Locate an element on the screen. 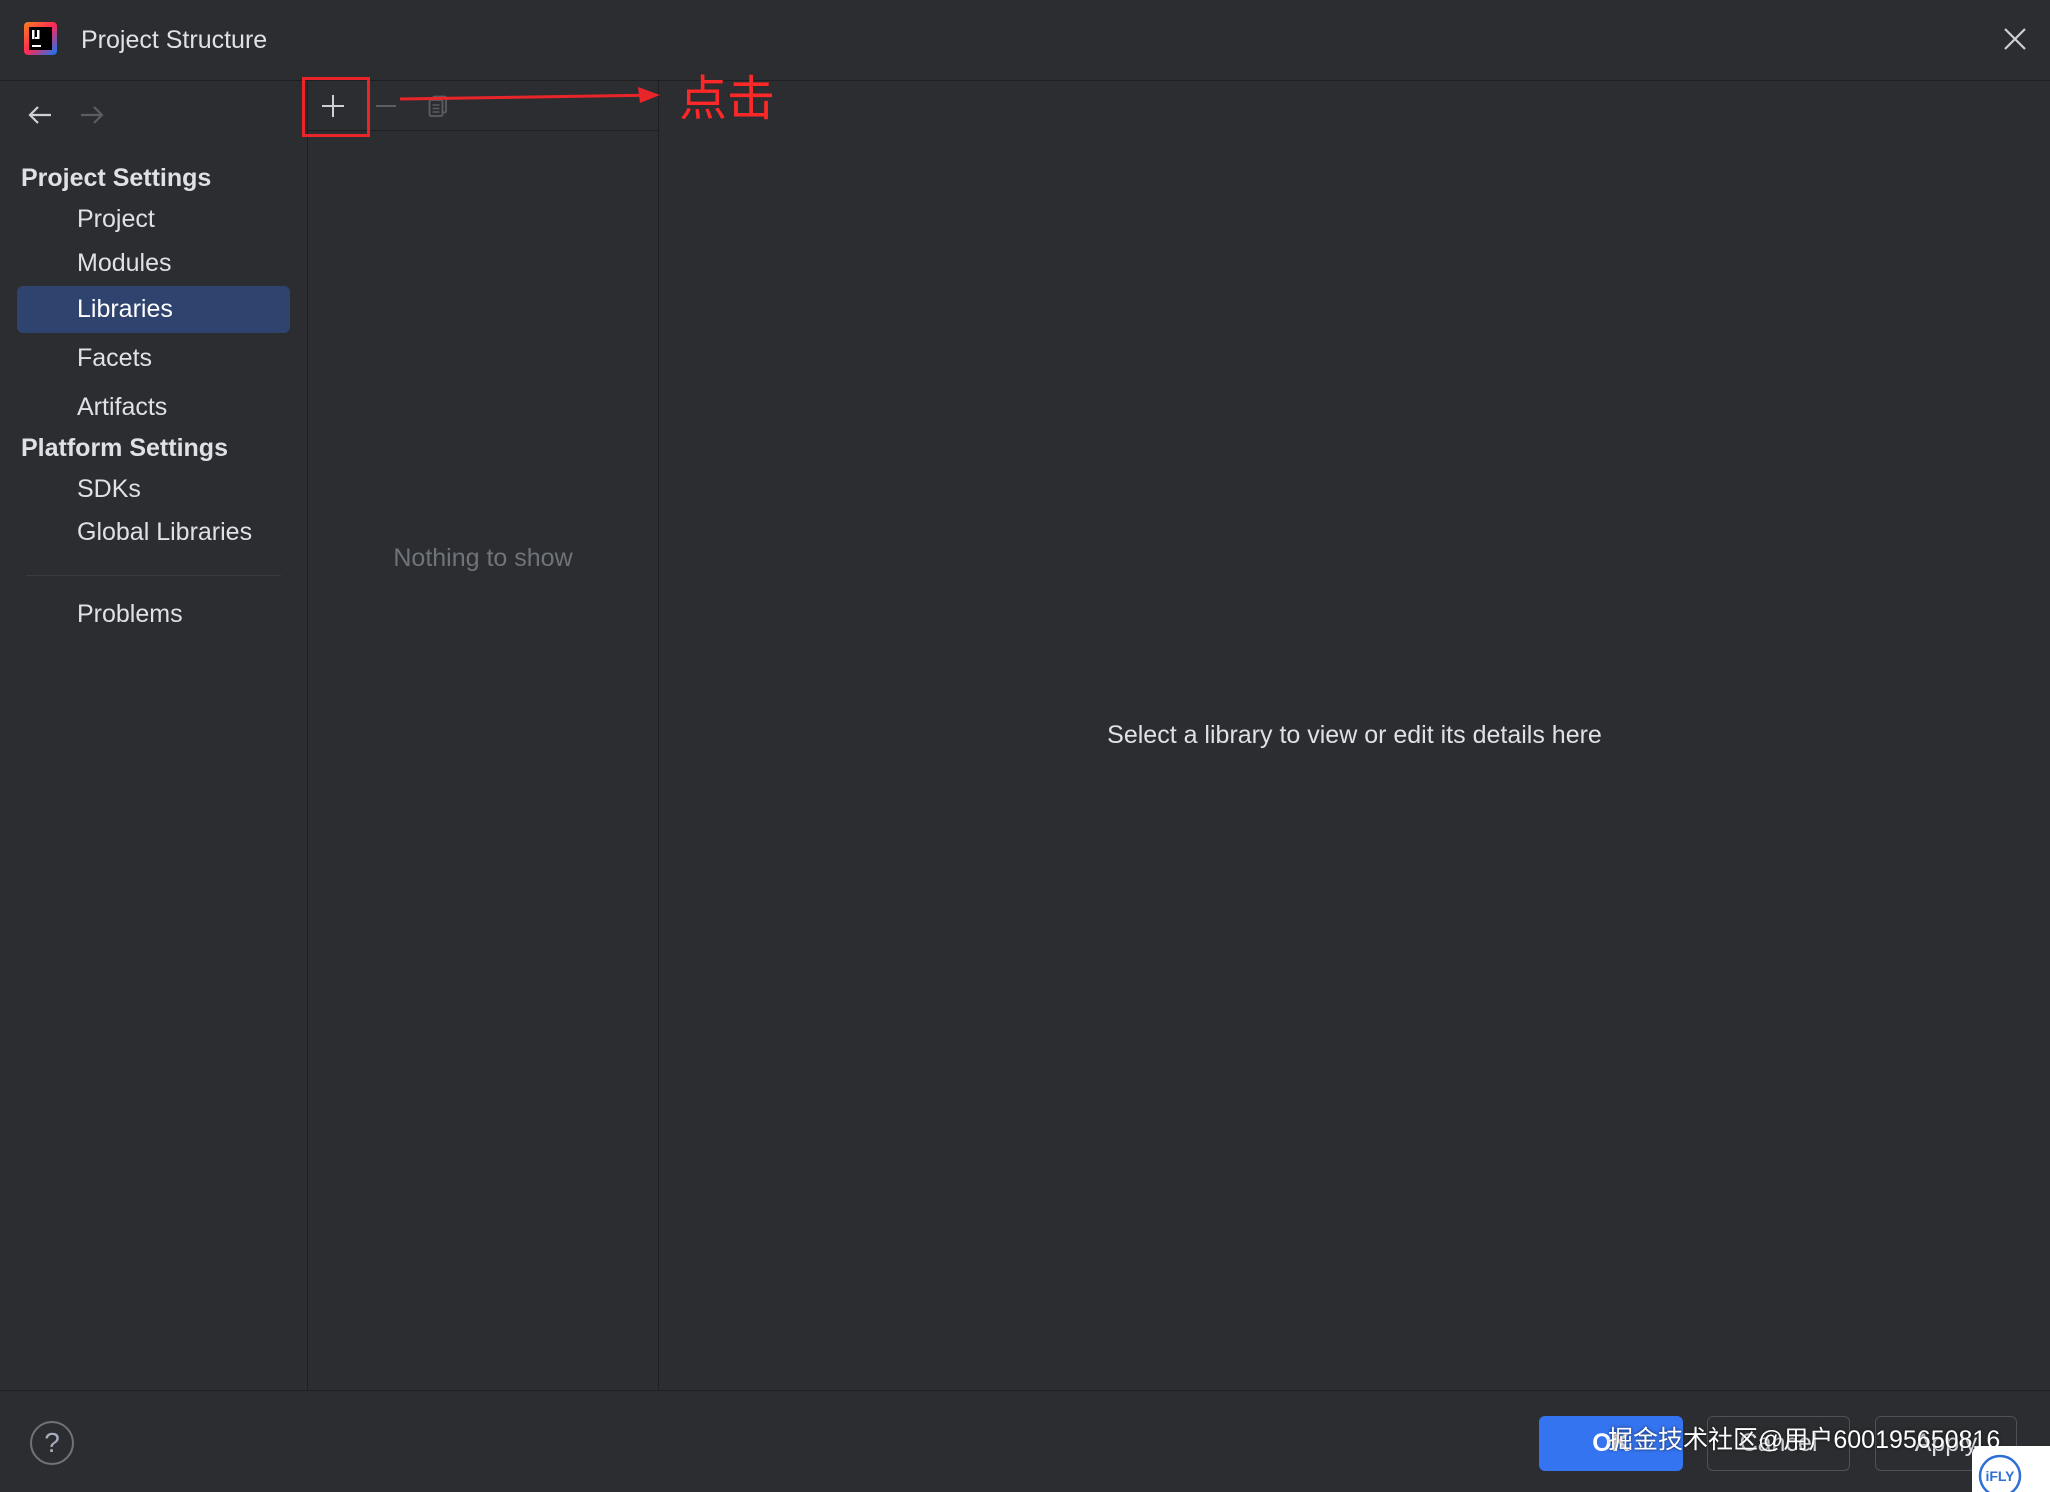 The image size is (2050, 1492). remove-library-button is located at coordinates (386, 106).